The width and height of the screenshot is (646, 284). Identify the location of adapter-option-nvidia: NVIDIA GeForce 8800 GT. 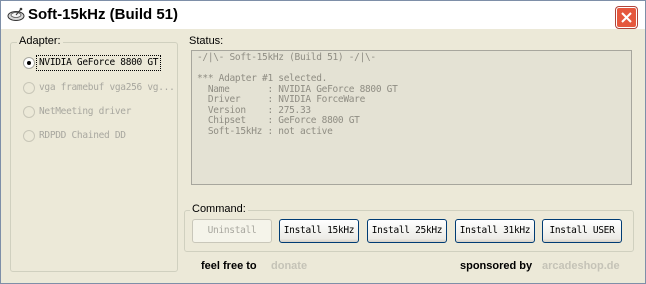
(103, 63).